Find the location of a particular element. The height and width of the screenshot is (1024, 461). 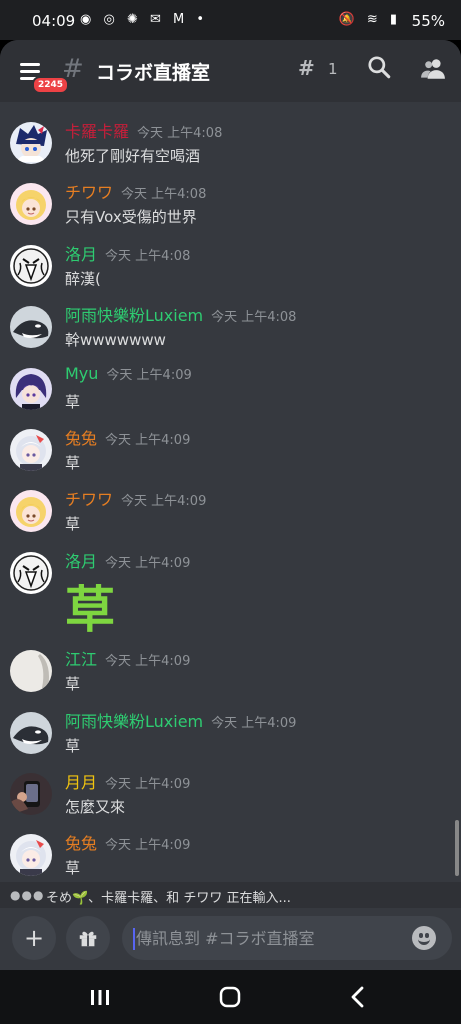

typing-dots-icon: ●●● is located at coordinates (27, 895).